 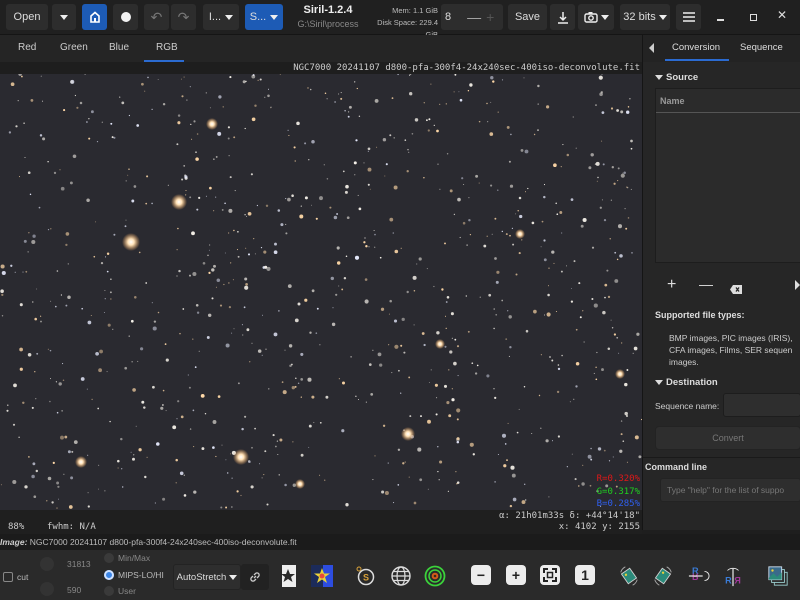 What do you see at coordinates (696, 47) in the screenshot?
I see `tab-conversion: Conversion` at bounding box center [696, 47].